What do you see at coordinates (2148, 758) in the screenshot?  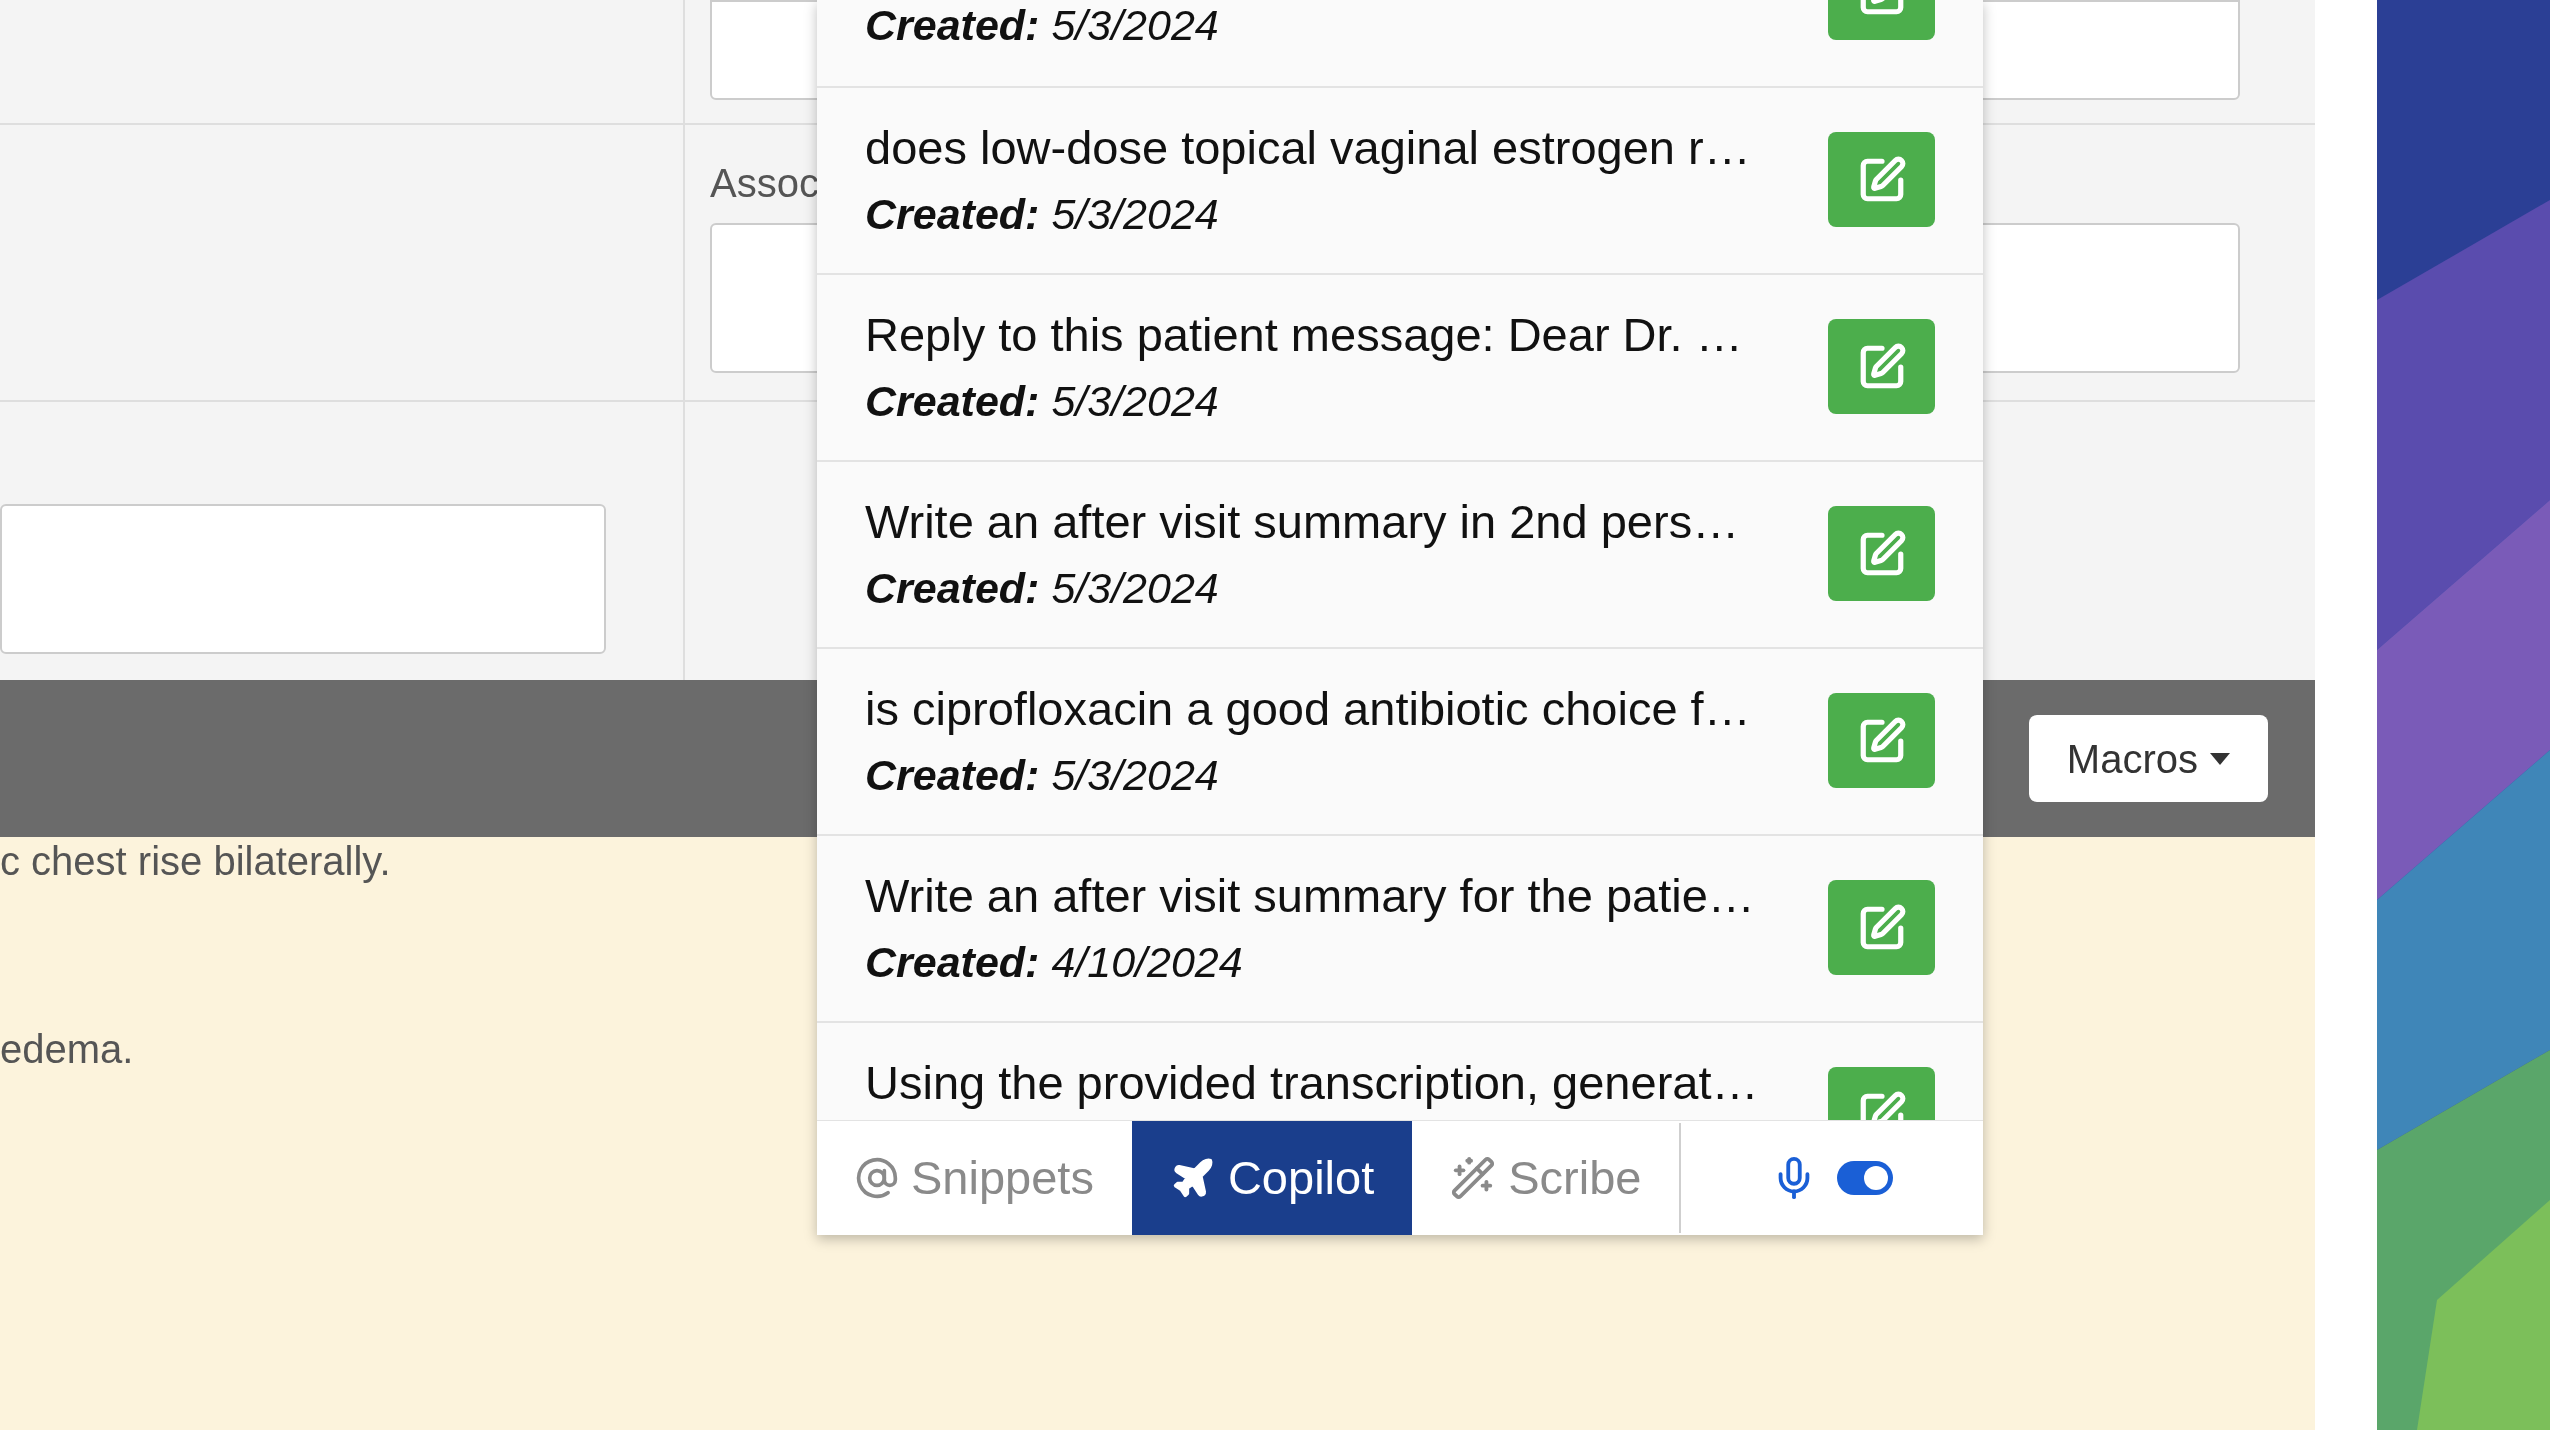 I see `macros-button: Macros` at bounding box center [2148, 758].